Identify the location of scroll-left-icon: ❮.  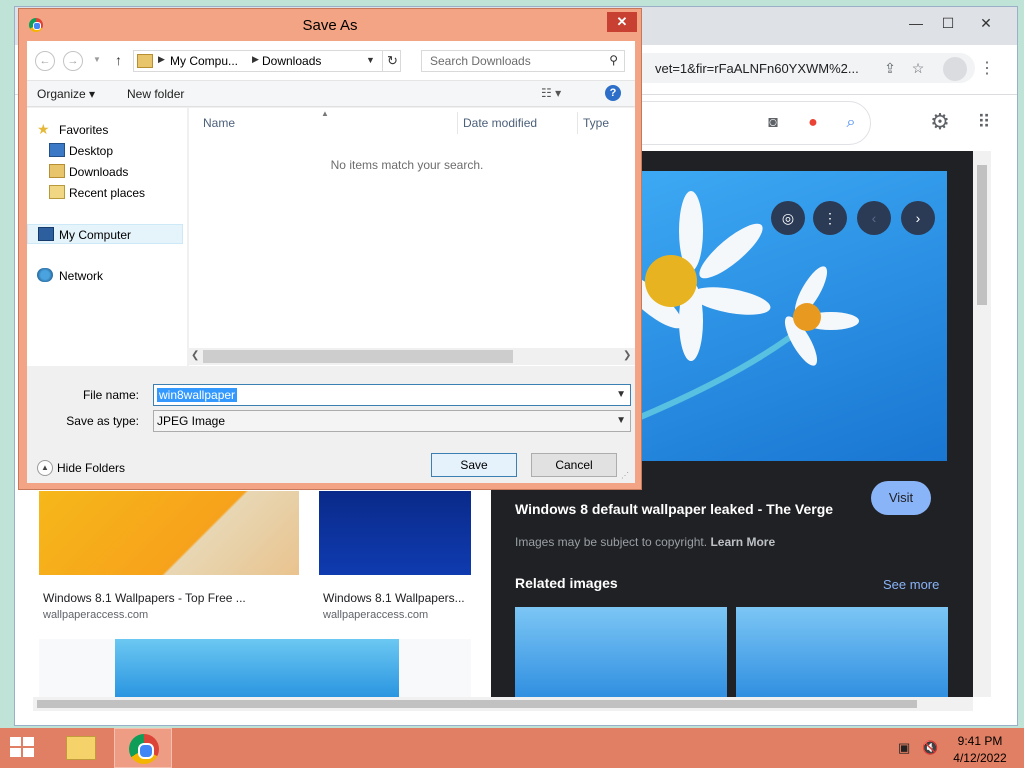
(195, 355).